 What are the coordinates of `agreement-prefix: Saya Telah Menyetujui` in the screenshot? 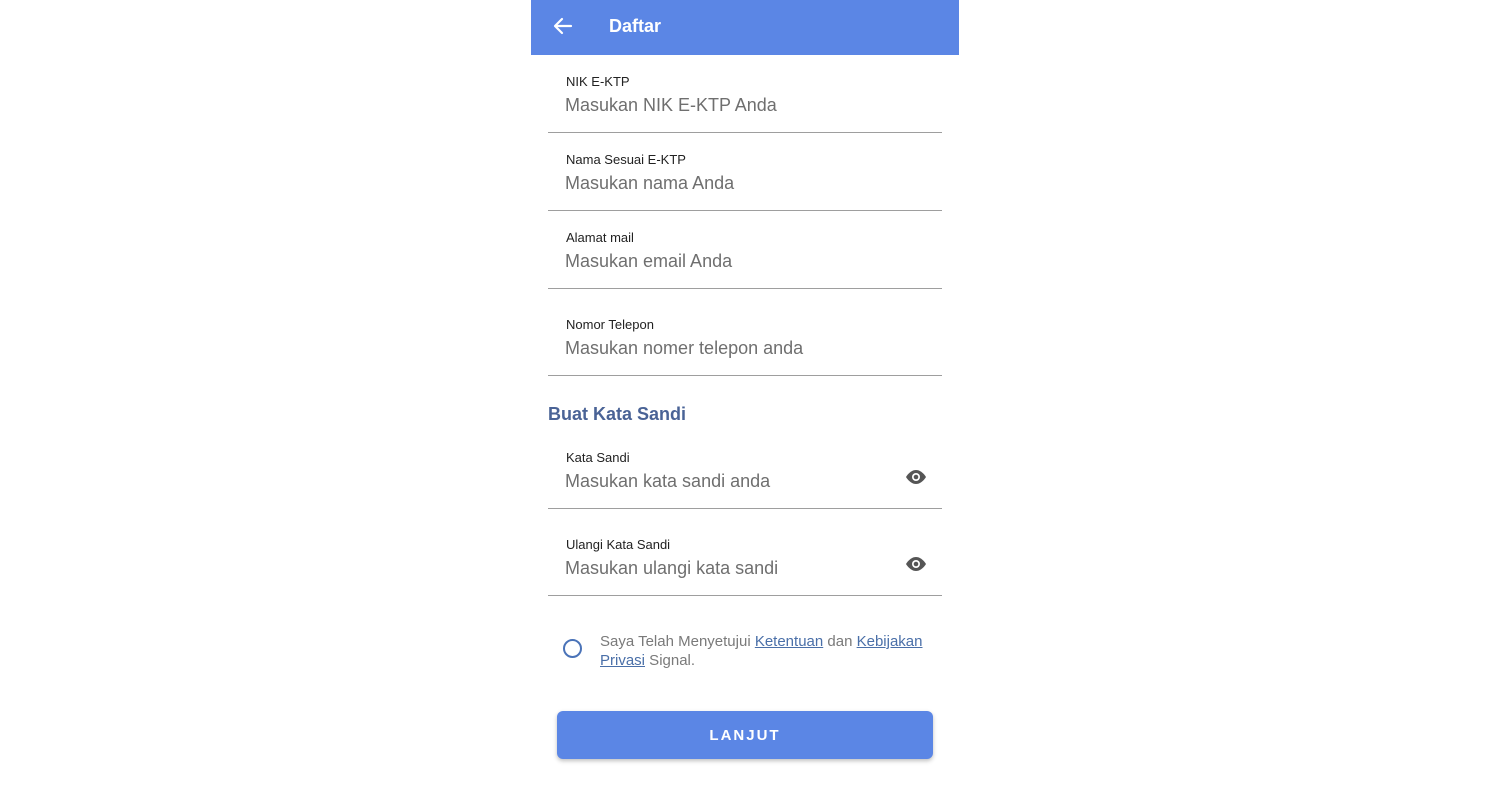 It's located at (677, 641).